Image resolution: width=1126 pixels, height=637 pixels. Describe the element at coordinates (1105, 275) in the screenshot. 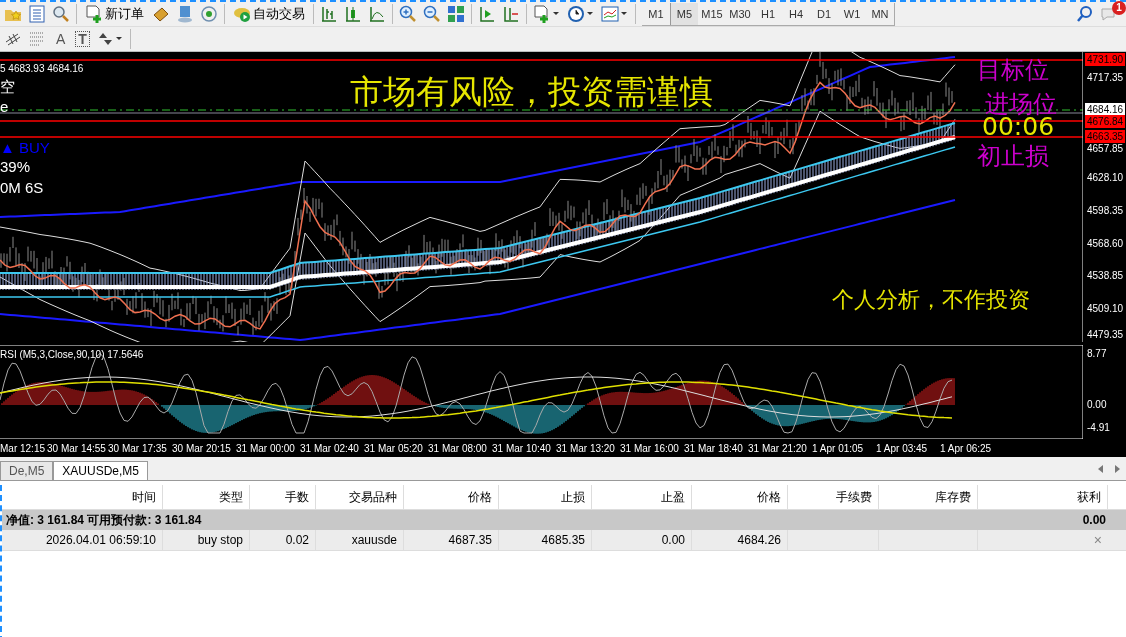

I see `price-label: 4538.85` at that location.